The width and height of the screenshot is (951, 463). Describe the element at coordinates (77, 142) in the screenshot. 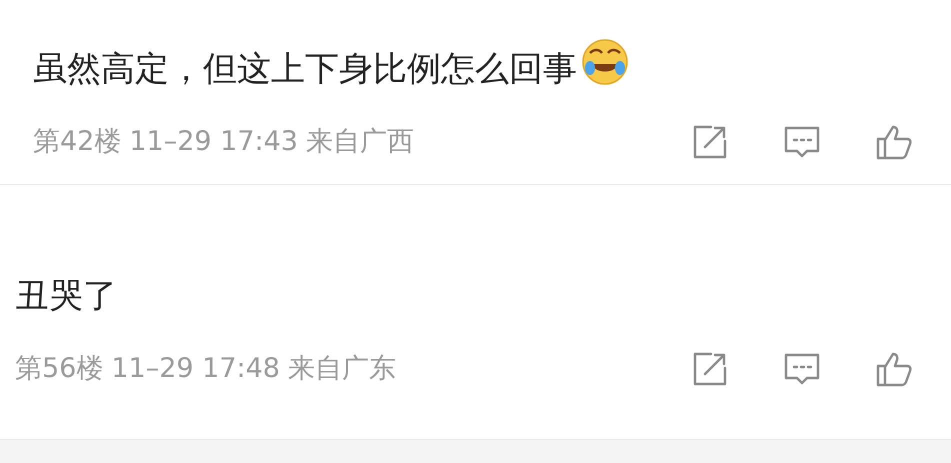

I see `floor-number: 第42楼` at that location.